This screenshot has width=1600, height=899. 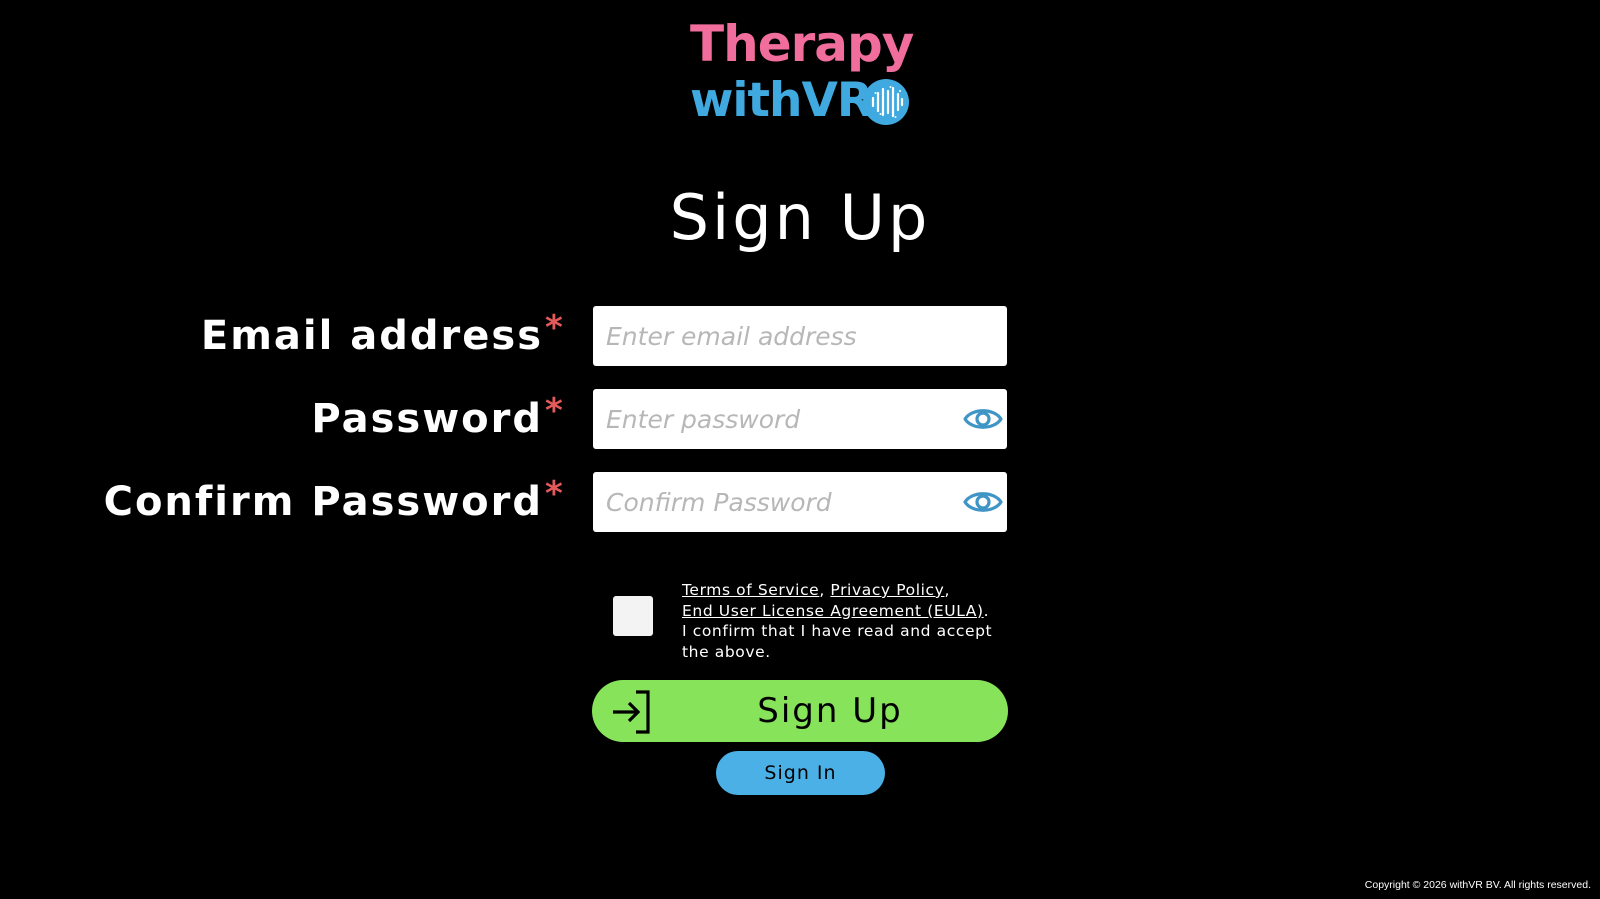 What do you see at coordinates (554, 328) in the screenshot?
I see `email-required-mark: *` at bounding box center [554, 328].